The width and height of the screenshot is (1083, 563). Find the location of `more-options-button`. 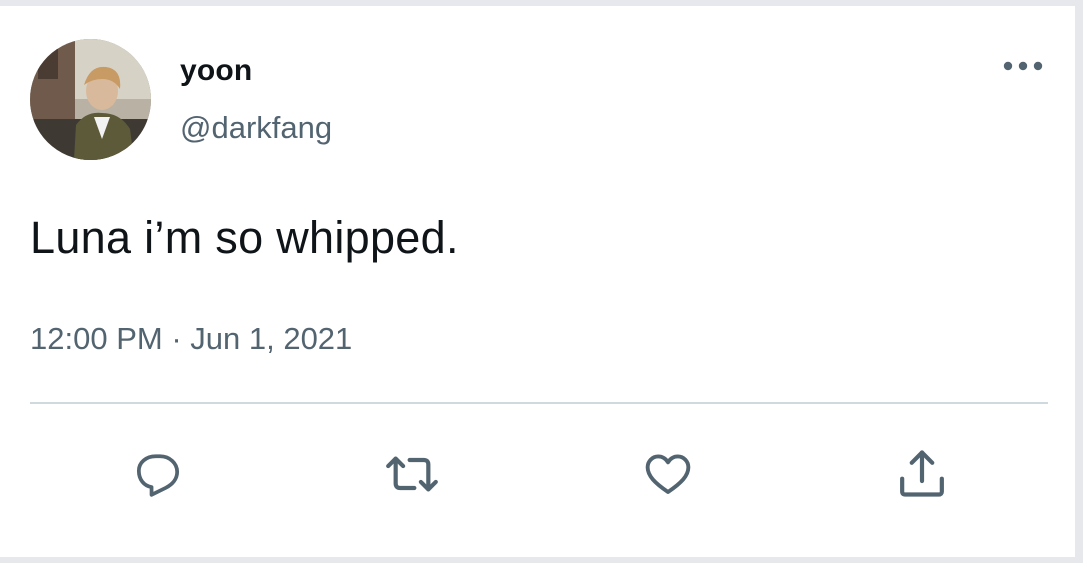

more-options-button is located at coordinates (1023, 66).